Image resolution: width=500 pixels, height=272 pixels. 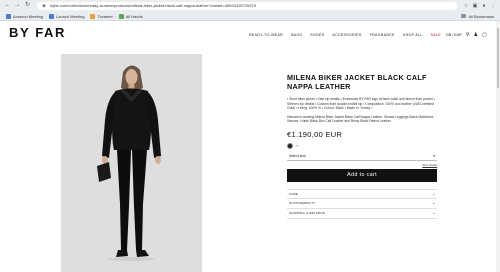 What do you see at coordinates (130, 16) in the screenshot?
I see `bookmark-item: All Hands` at bounding box center [130, 16].